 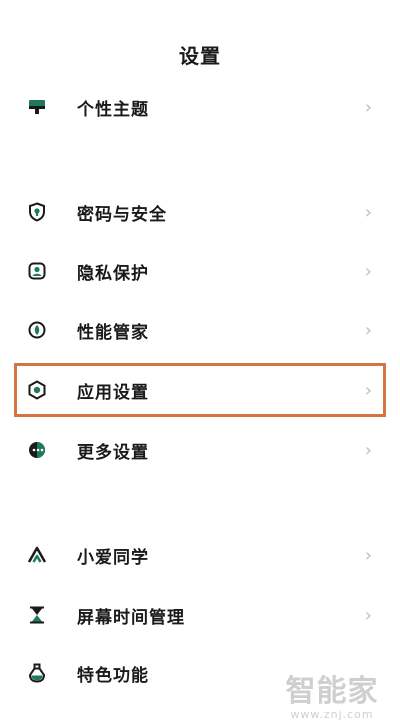 I want to click on settings-item-screen-time: 屏幕时间管理 ›, so click(x=200, y=615).